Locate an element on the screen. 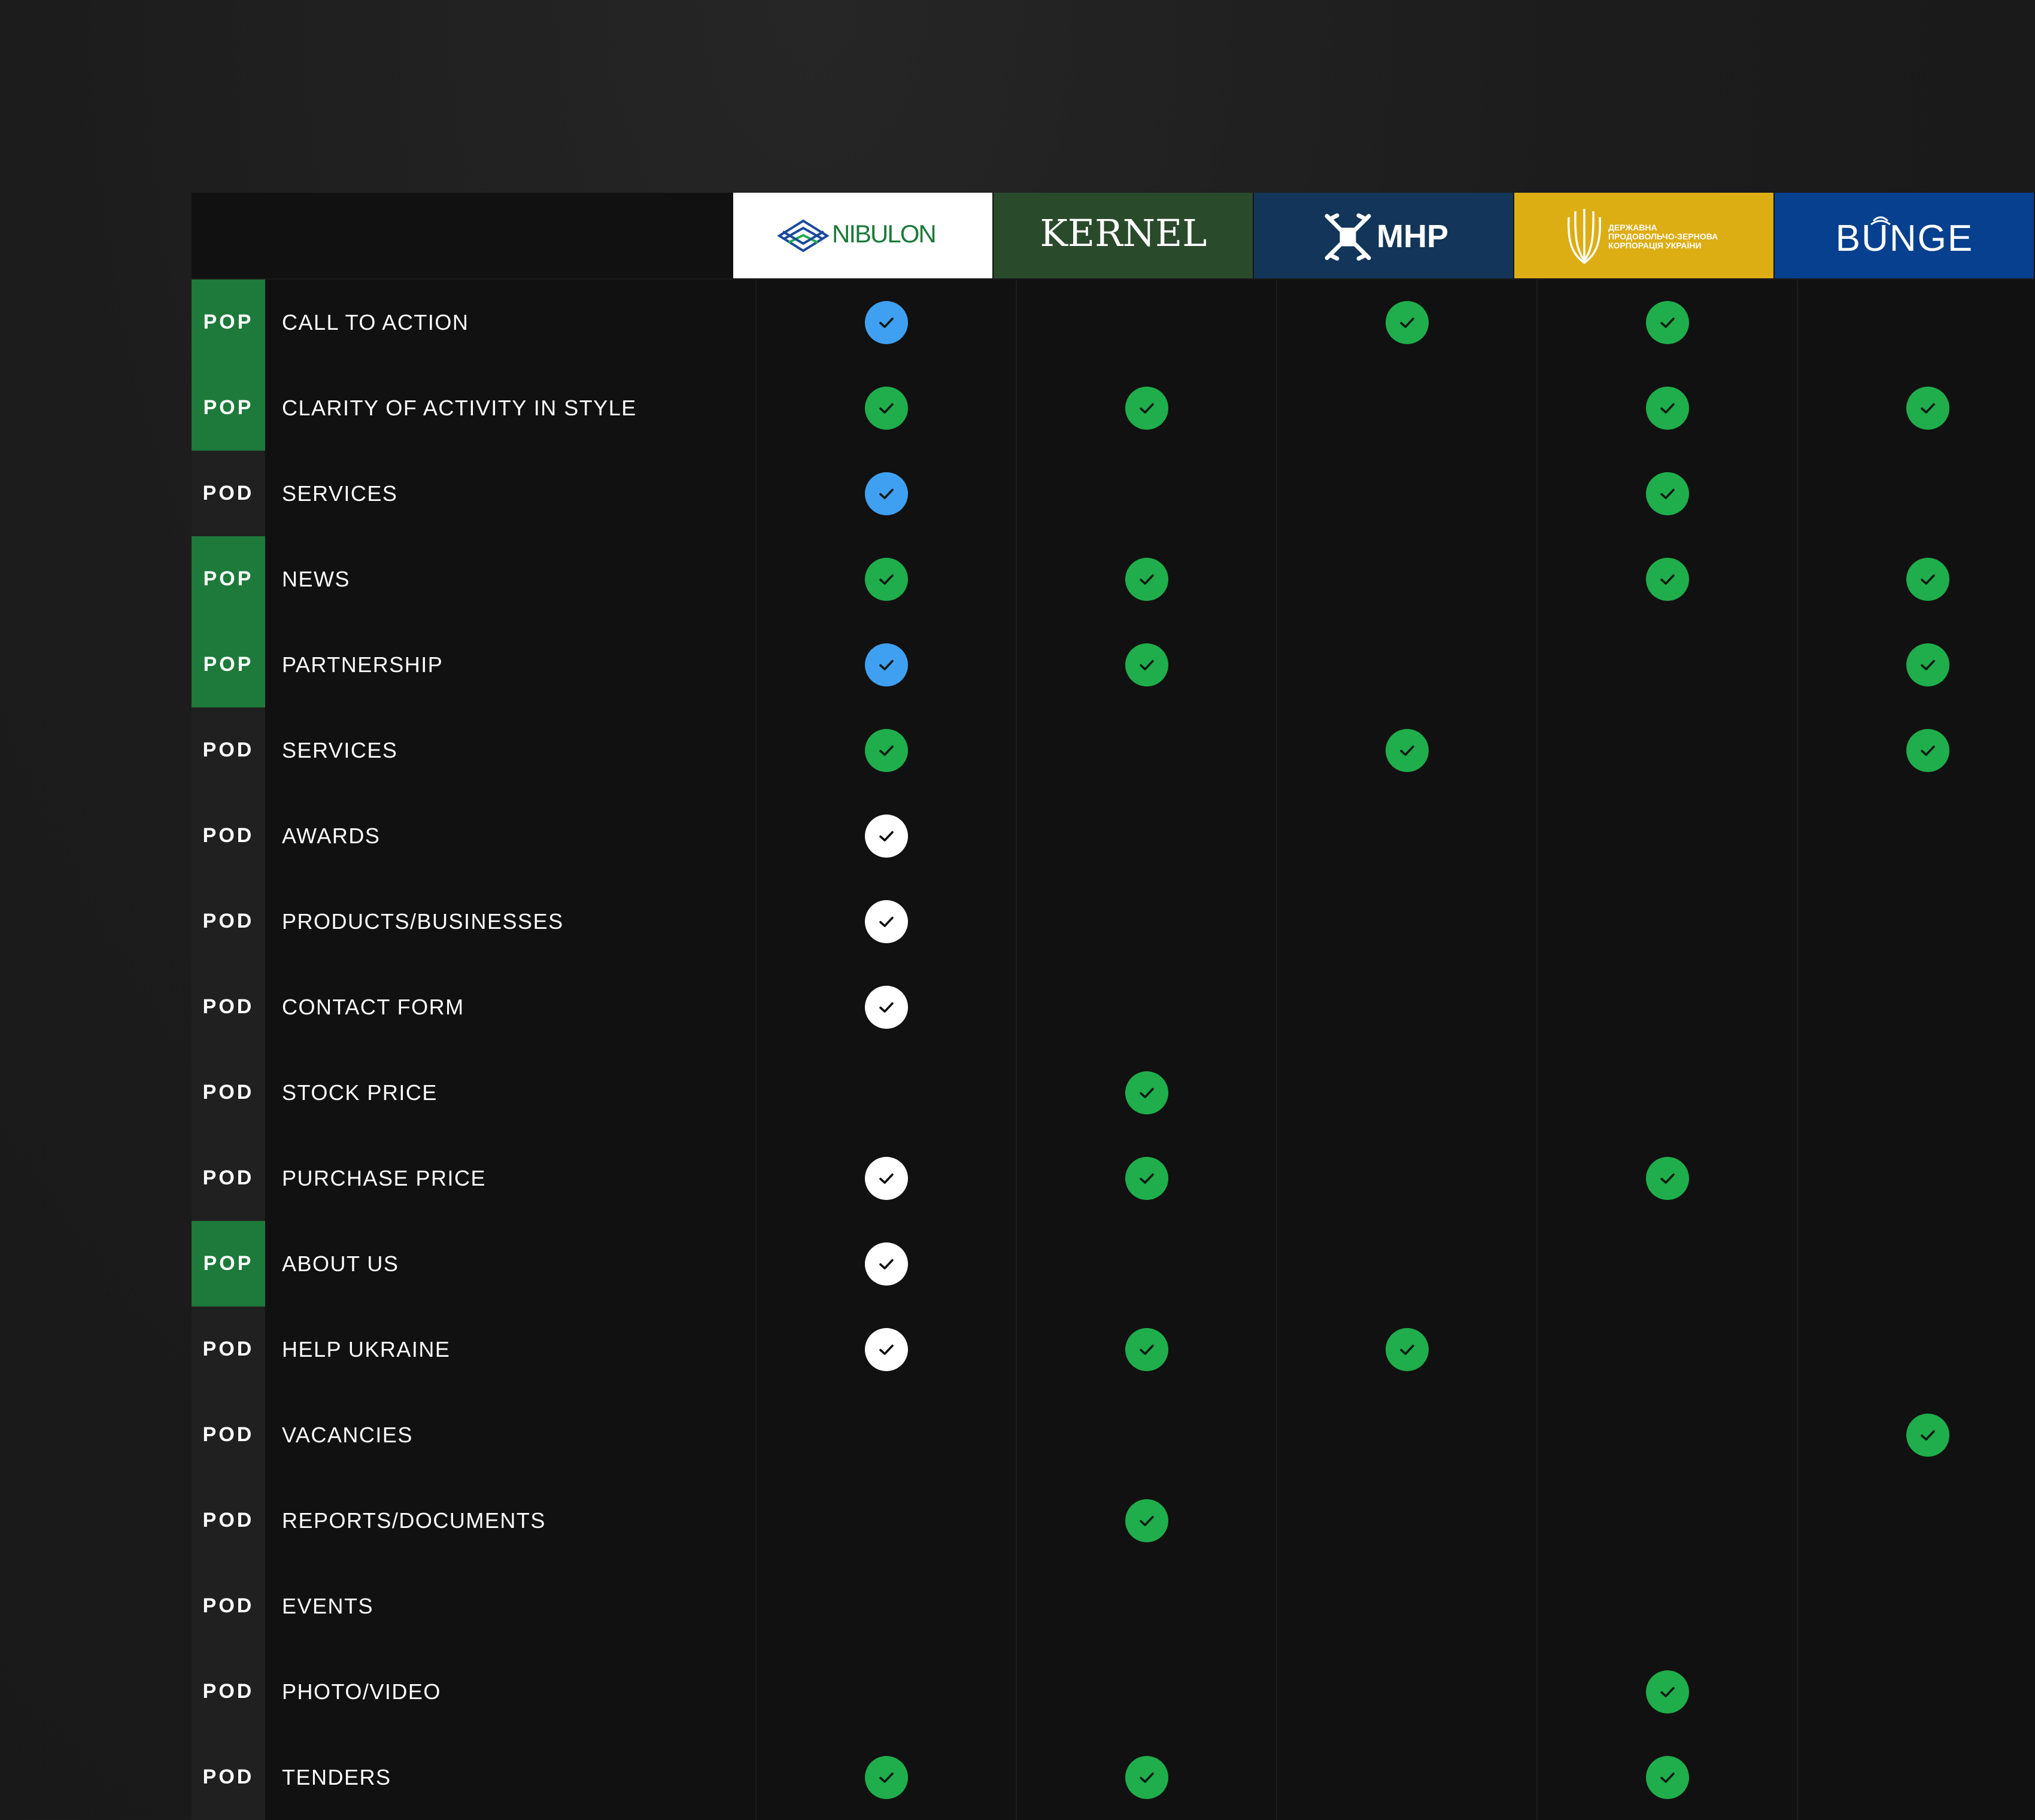 The width and height of the screenshot is (2035, 1820). feature-label: STOCK PRICE is located at coordinates (511, 1092).